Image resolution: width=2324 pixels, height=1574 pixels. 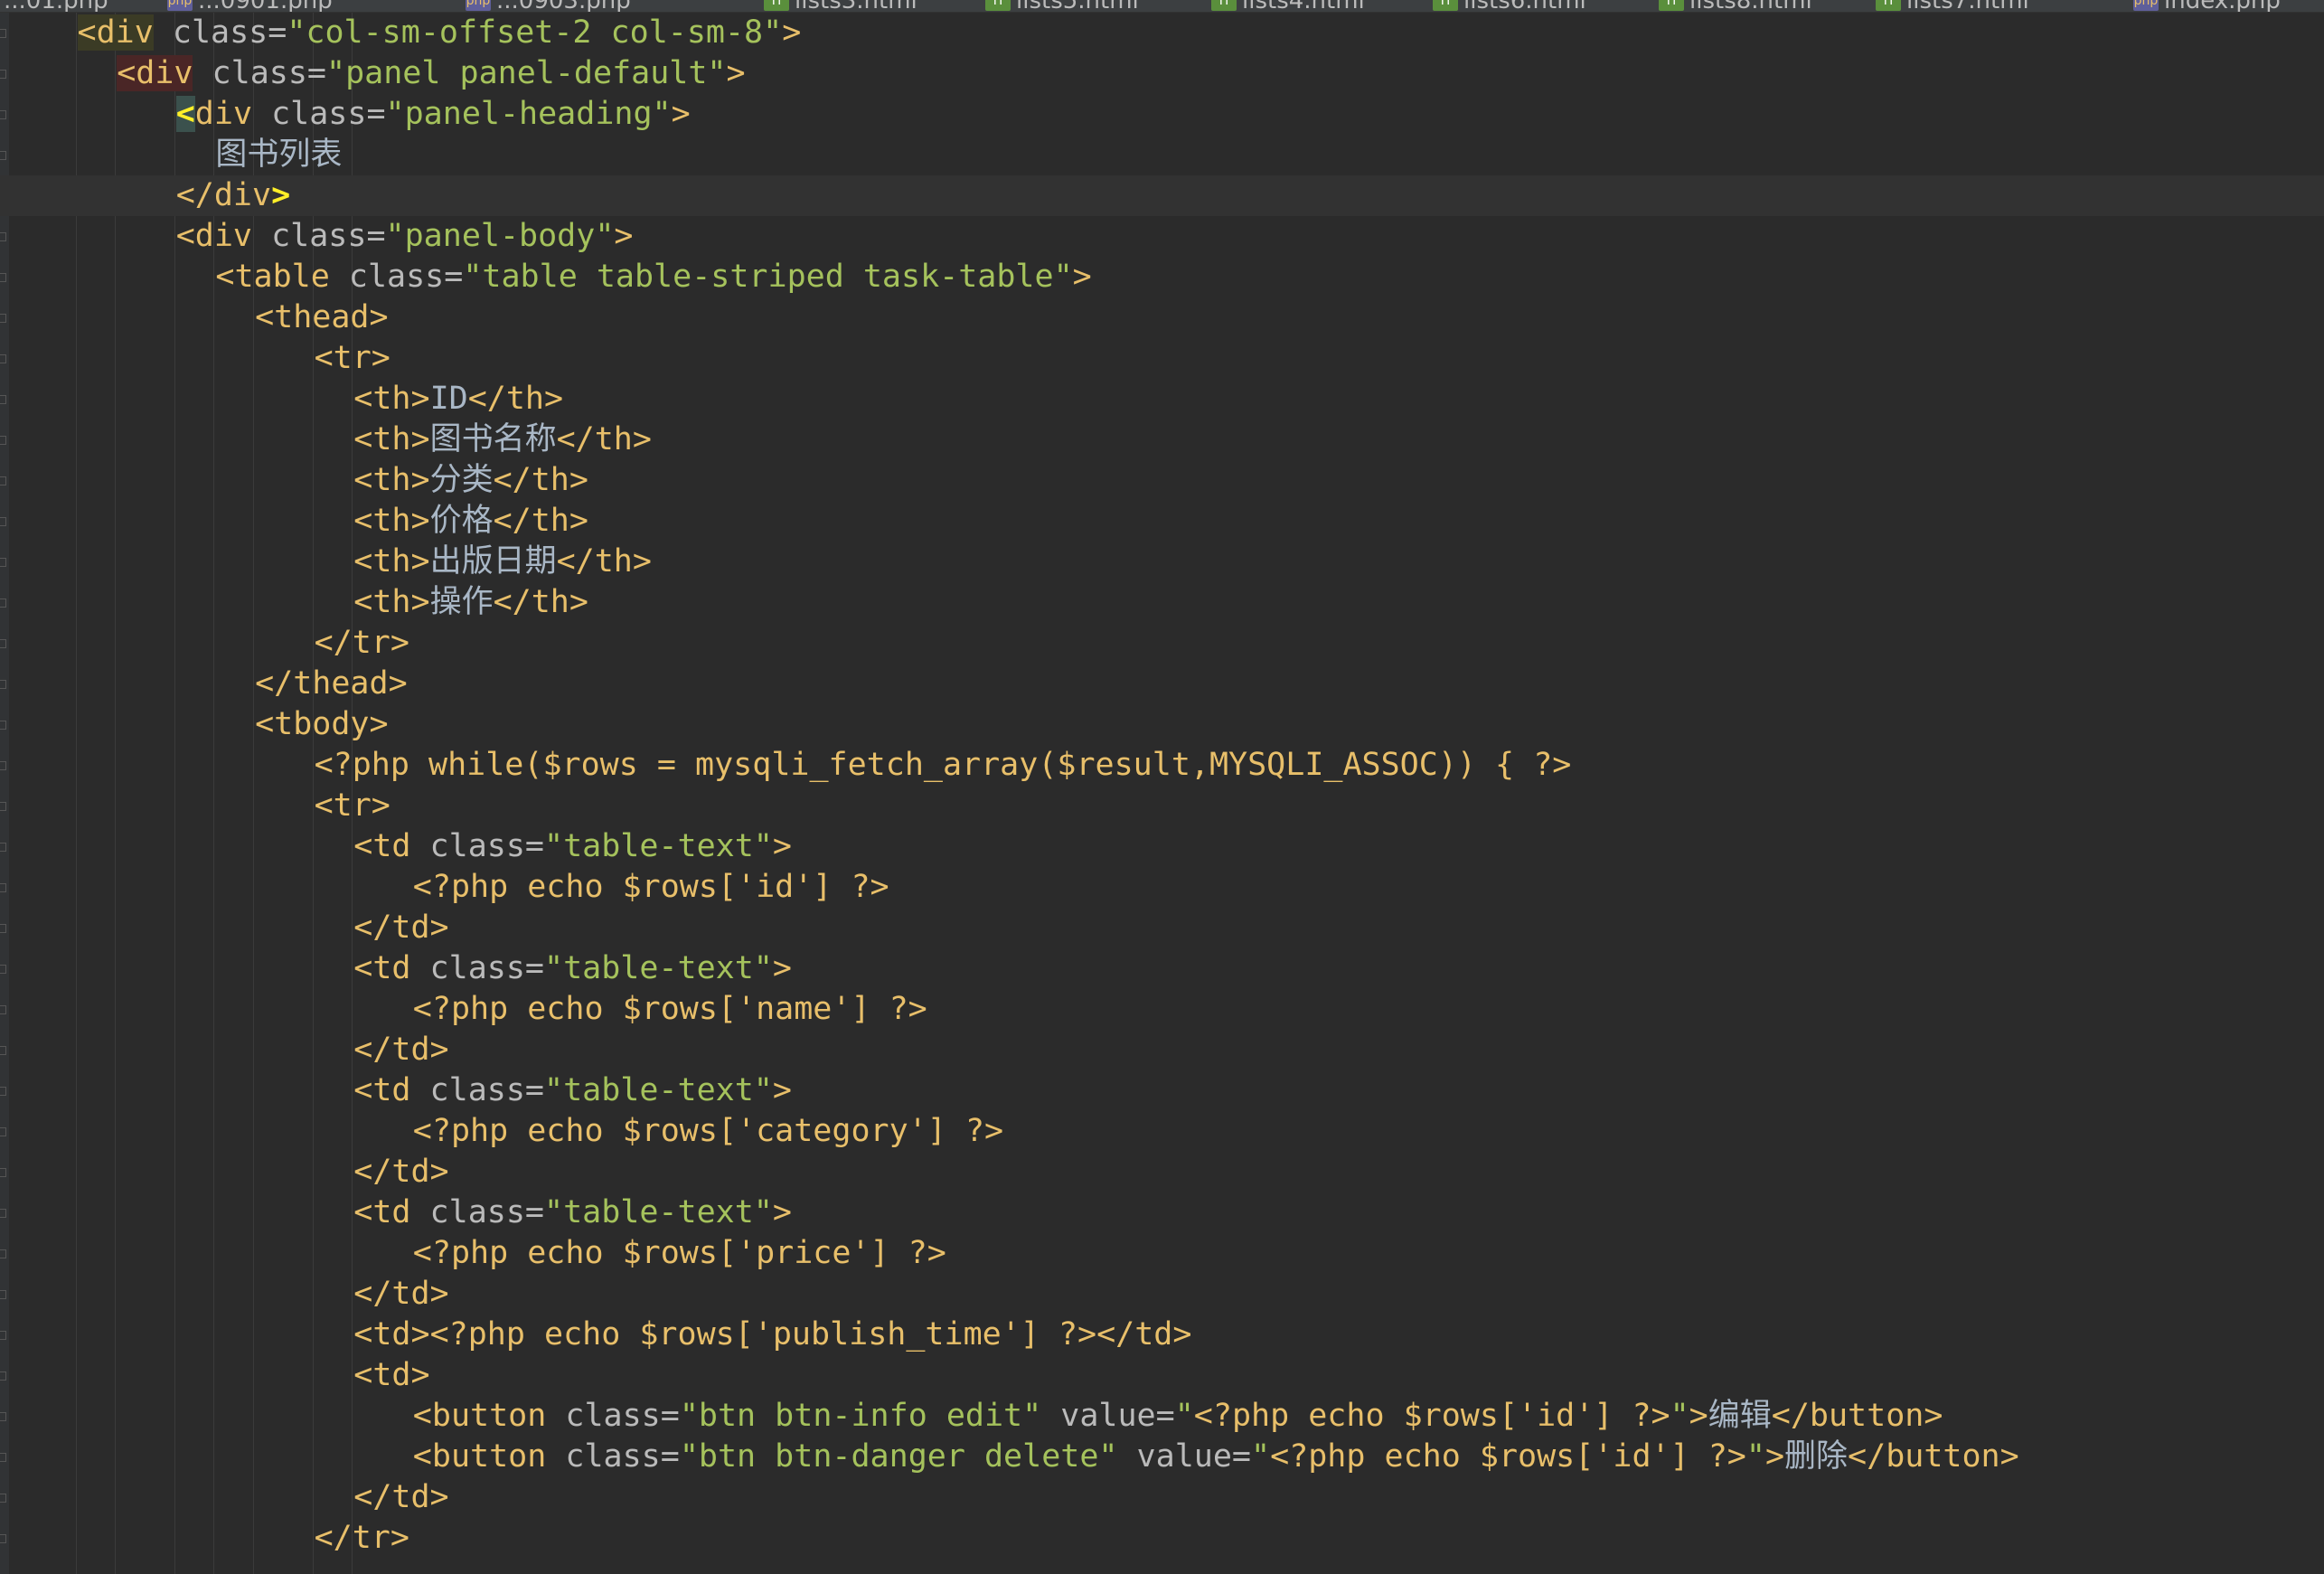 I want to click on editor-tab: Hlists4.html, so click(x=1288, y=6).